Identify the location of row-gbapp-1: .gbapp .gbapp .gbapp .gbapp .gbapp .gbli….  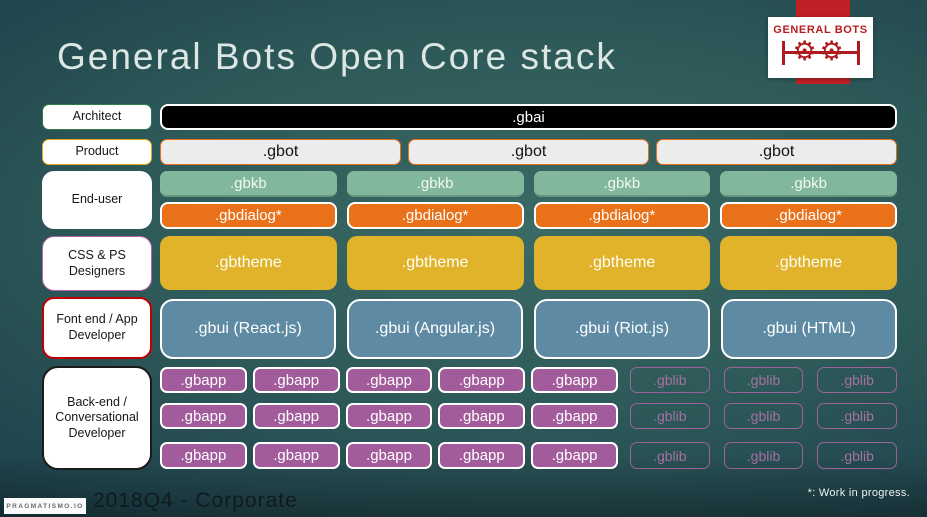
(529, 380).